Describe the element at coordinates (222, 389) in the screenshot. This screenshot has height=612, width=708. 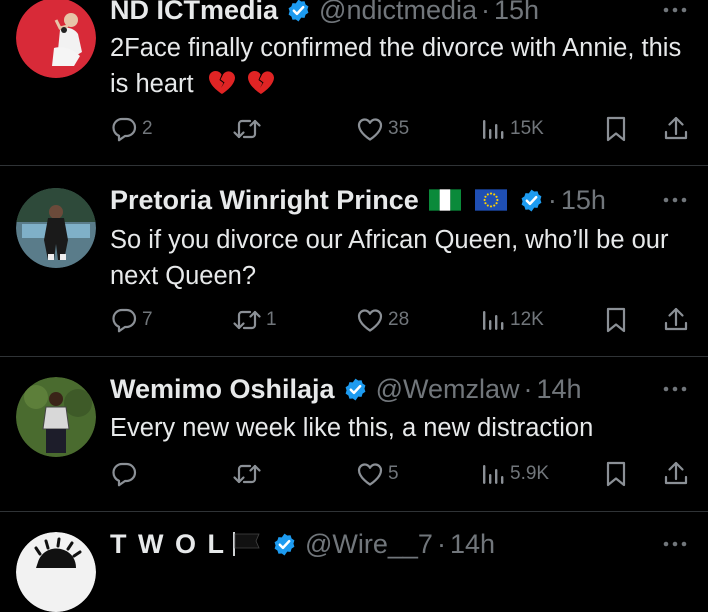
I see `display-name: Wemimo Oshilaja` at that location.